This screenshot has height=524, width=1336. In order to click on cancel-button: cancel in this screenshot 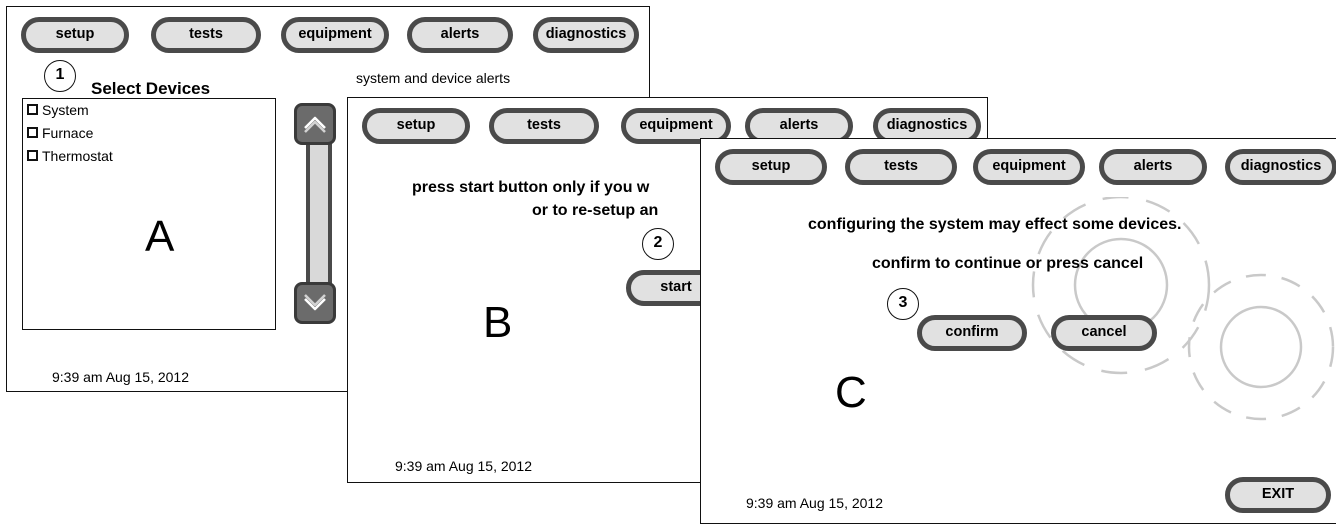, I will do `click(1104, 333)`.